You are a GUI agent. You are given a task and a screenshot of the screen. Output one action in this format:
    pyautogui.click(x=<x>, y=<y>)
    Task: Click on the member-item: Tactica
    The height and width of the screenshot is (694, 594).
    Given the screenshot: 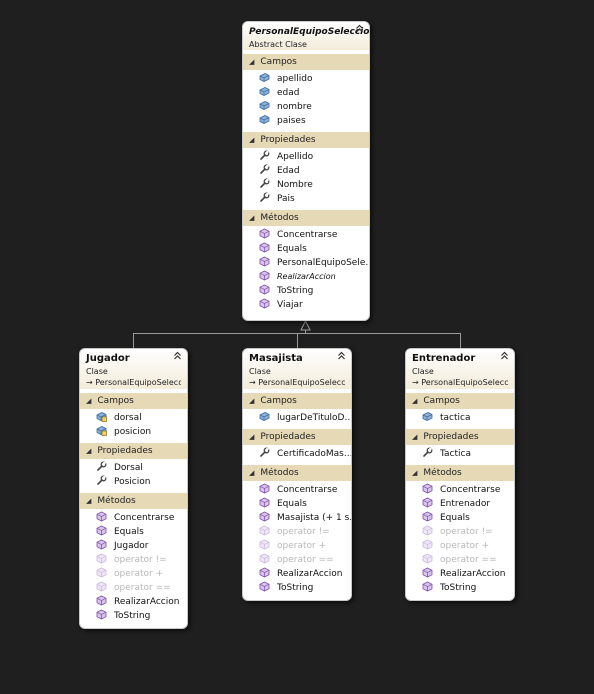 What is the action you would take?
    pyautogui.click(x=460, y=454)
    